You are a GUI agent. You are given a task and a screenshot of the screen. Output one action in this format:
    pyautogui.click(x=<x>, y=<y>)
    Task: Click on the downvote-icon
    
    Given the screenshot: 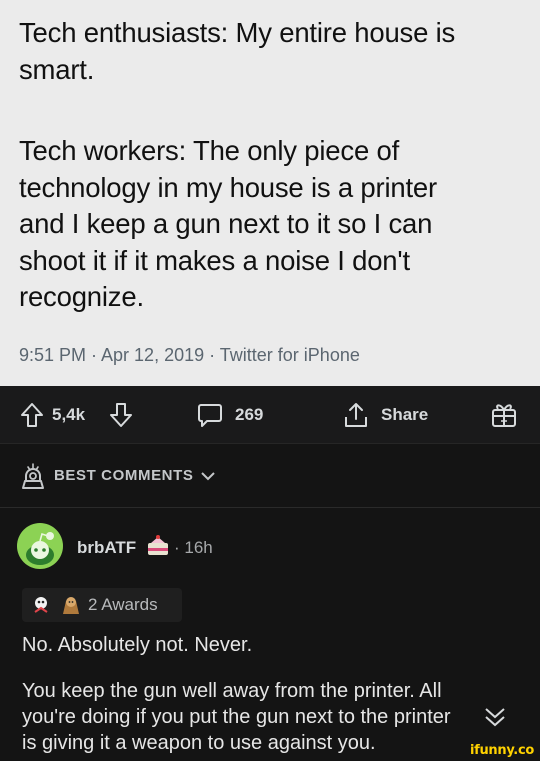 What is the action you would take?
    pyautogui.click(x=121, y=414)
    